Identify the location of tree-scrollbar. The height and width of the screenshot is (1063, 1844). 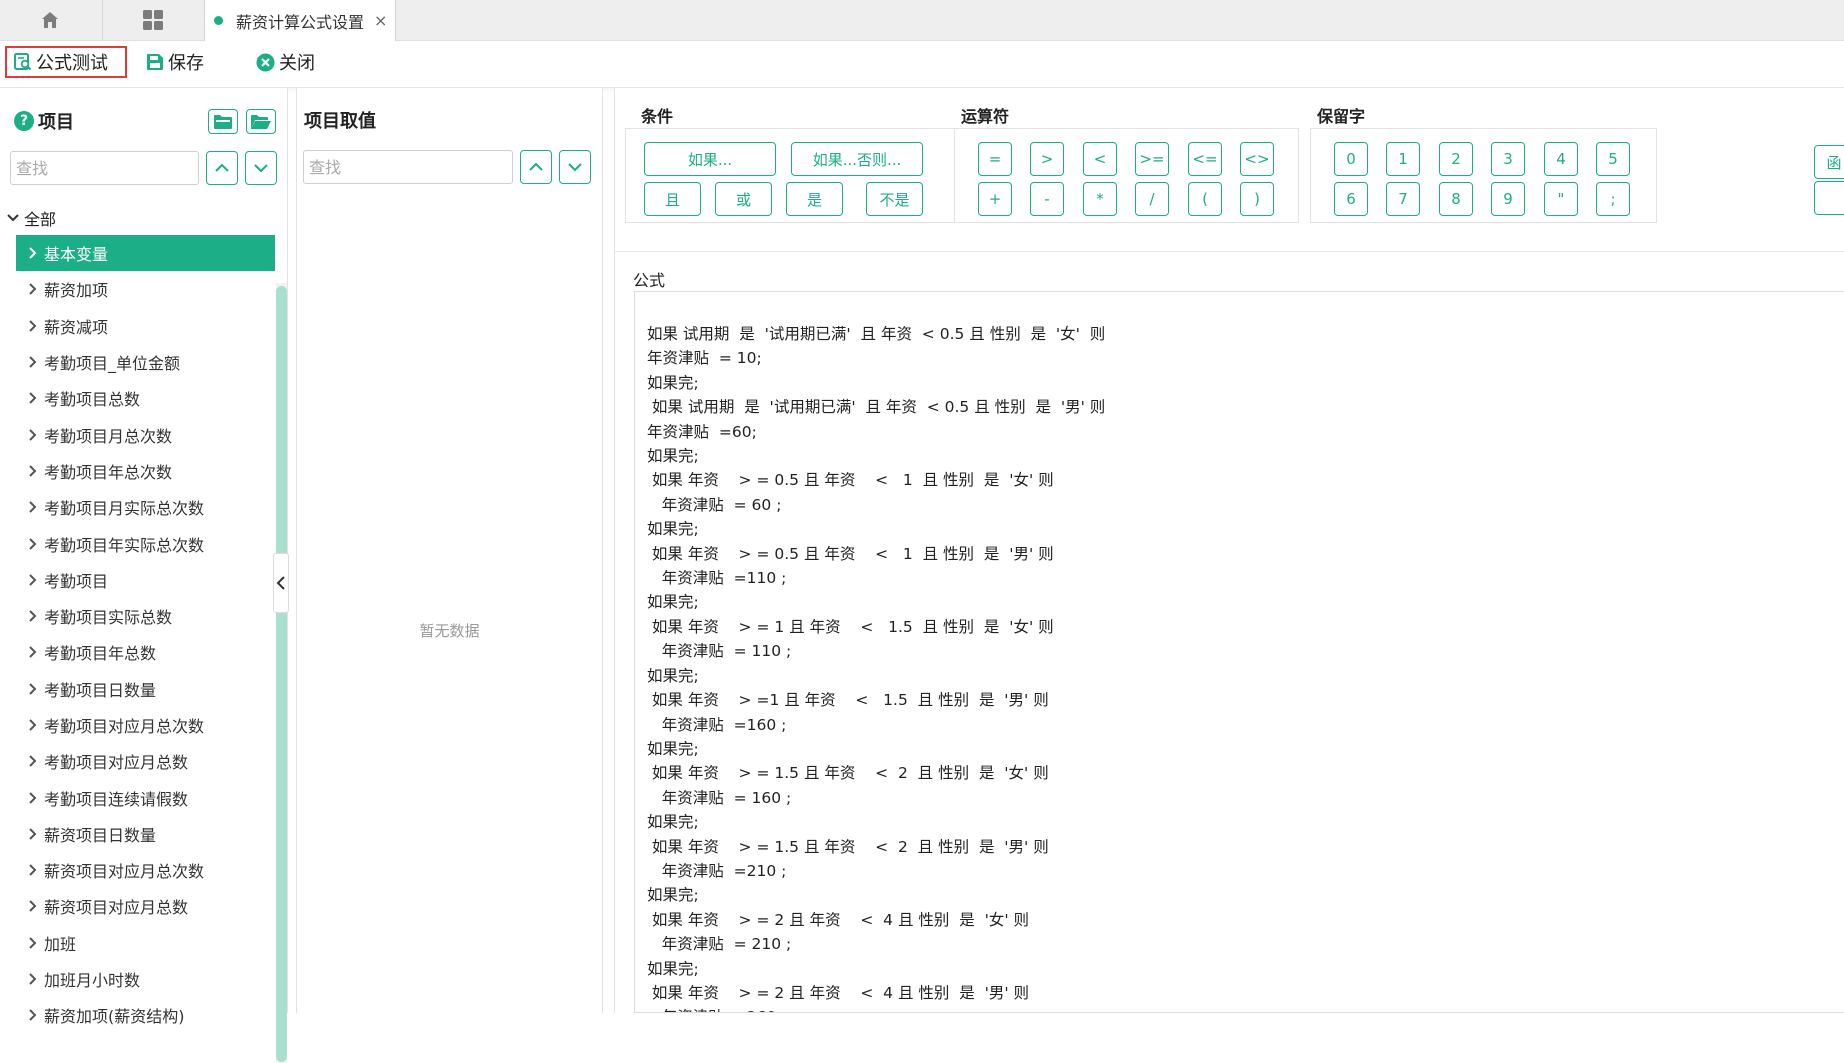
(281, 674).